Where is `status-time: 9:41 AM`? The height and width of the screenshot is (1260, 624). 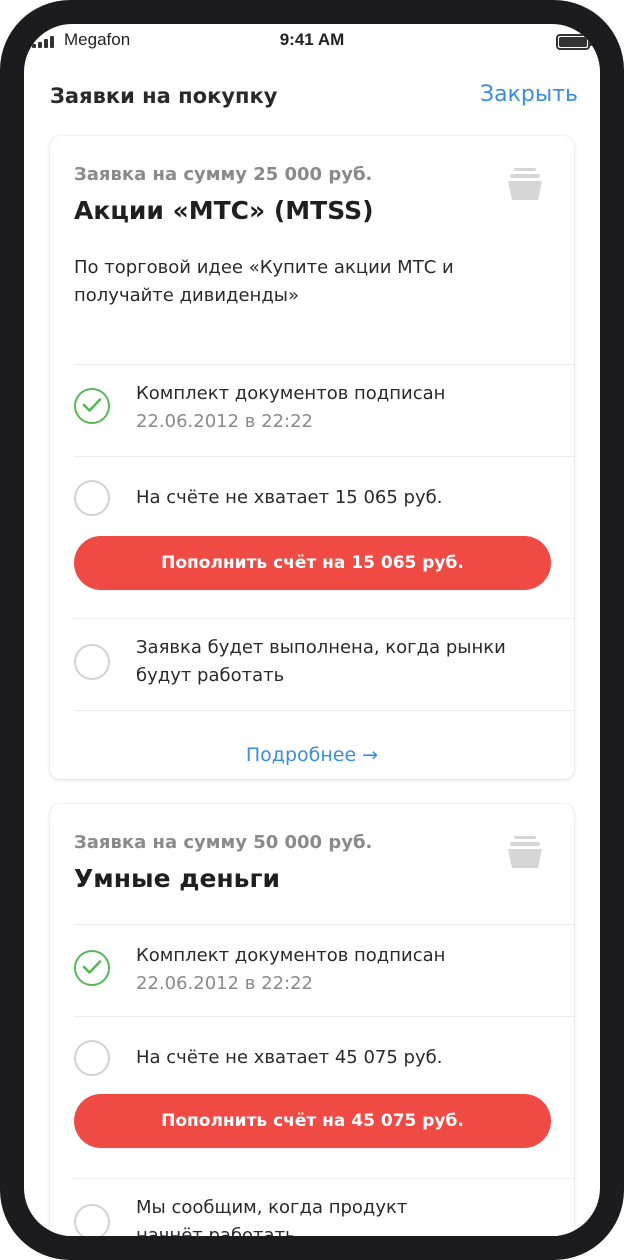
status-time: 9:41 AM is located at coordinates (312, 39).